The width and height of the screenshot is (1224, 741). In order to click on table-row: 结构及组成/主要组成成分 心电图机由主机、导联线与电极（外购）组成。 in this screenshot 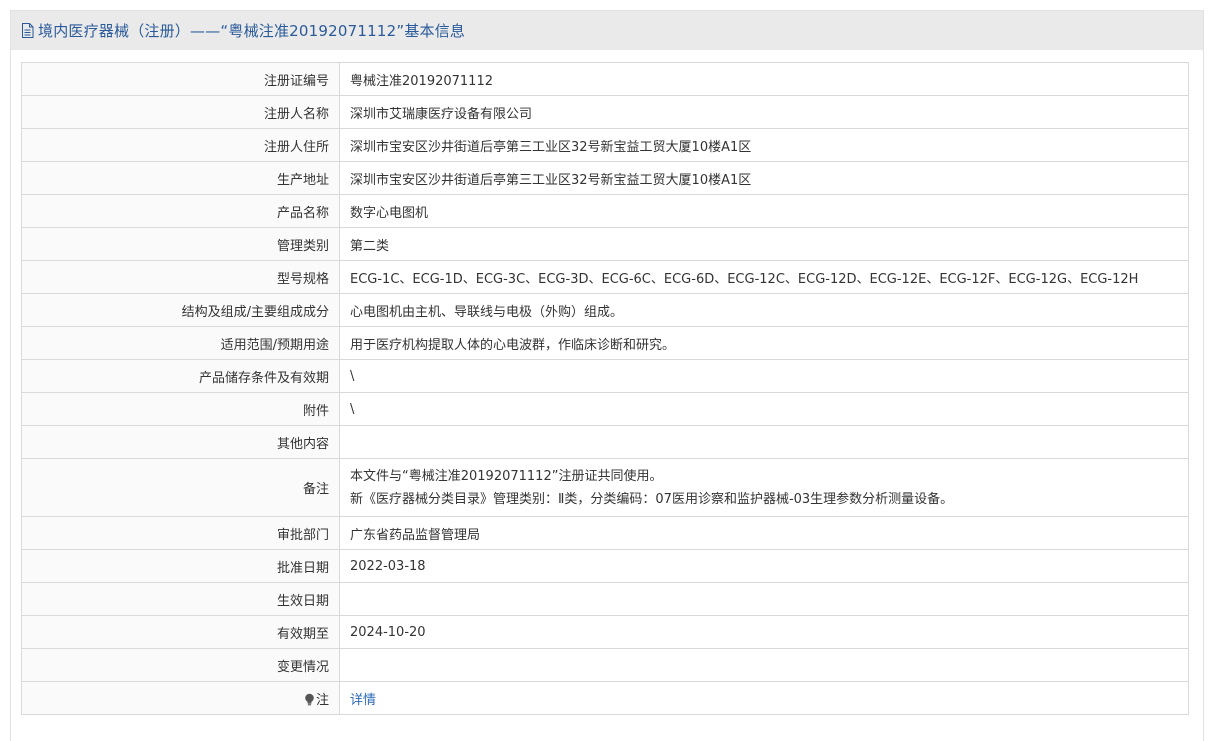, I will do `click(605, 310)`.